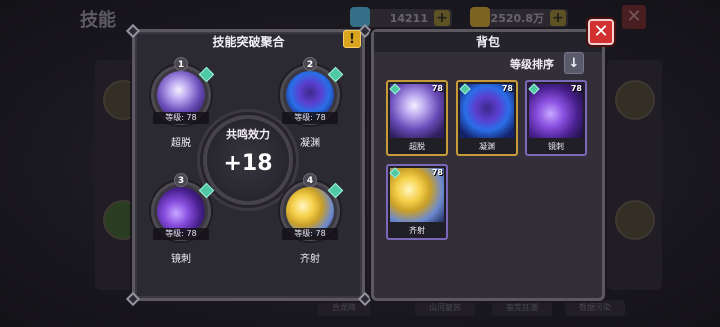 The height and width of the screenshot is (327, 720). I want to click on item-name: 超脱, so click(417, 146).